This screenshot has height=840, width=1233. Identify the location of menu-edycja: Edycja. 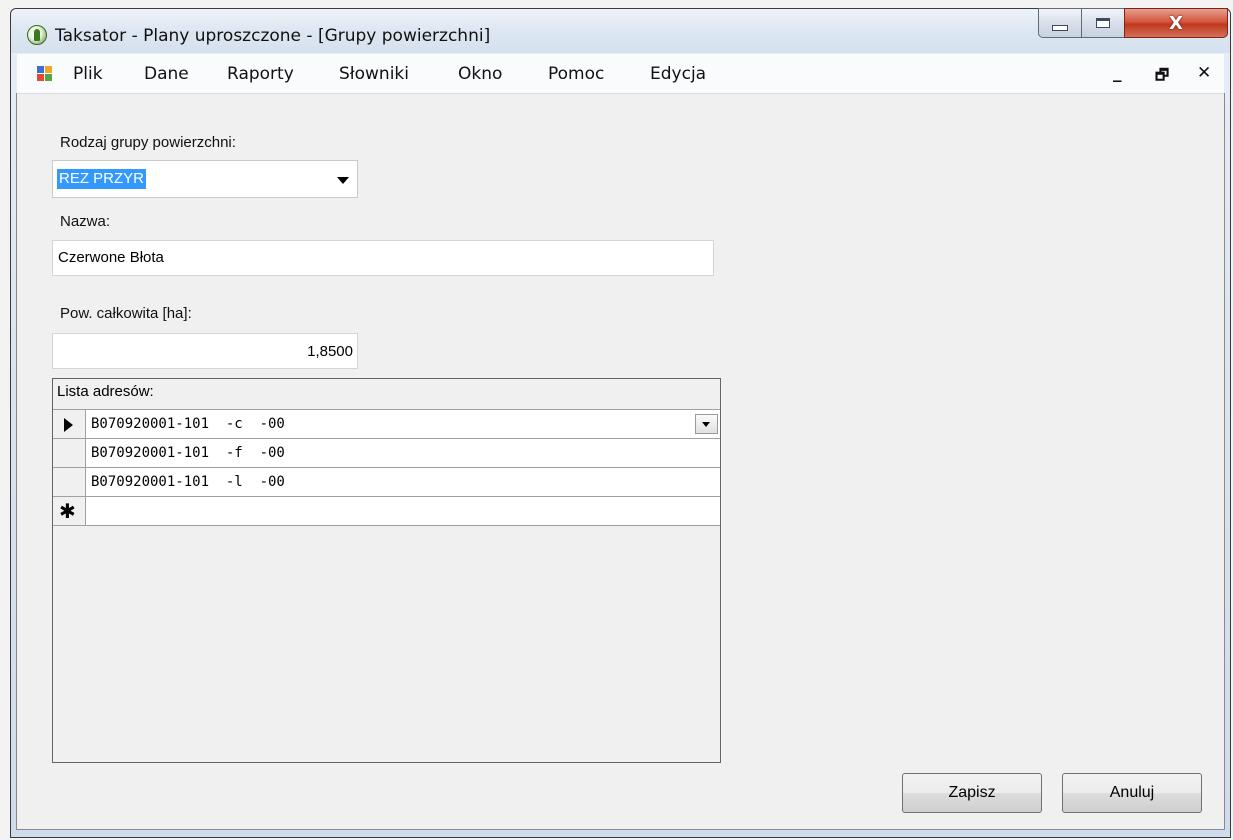
(678, 74).